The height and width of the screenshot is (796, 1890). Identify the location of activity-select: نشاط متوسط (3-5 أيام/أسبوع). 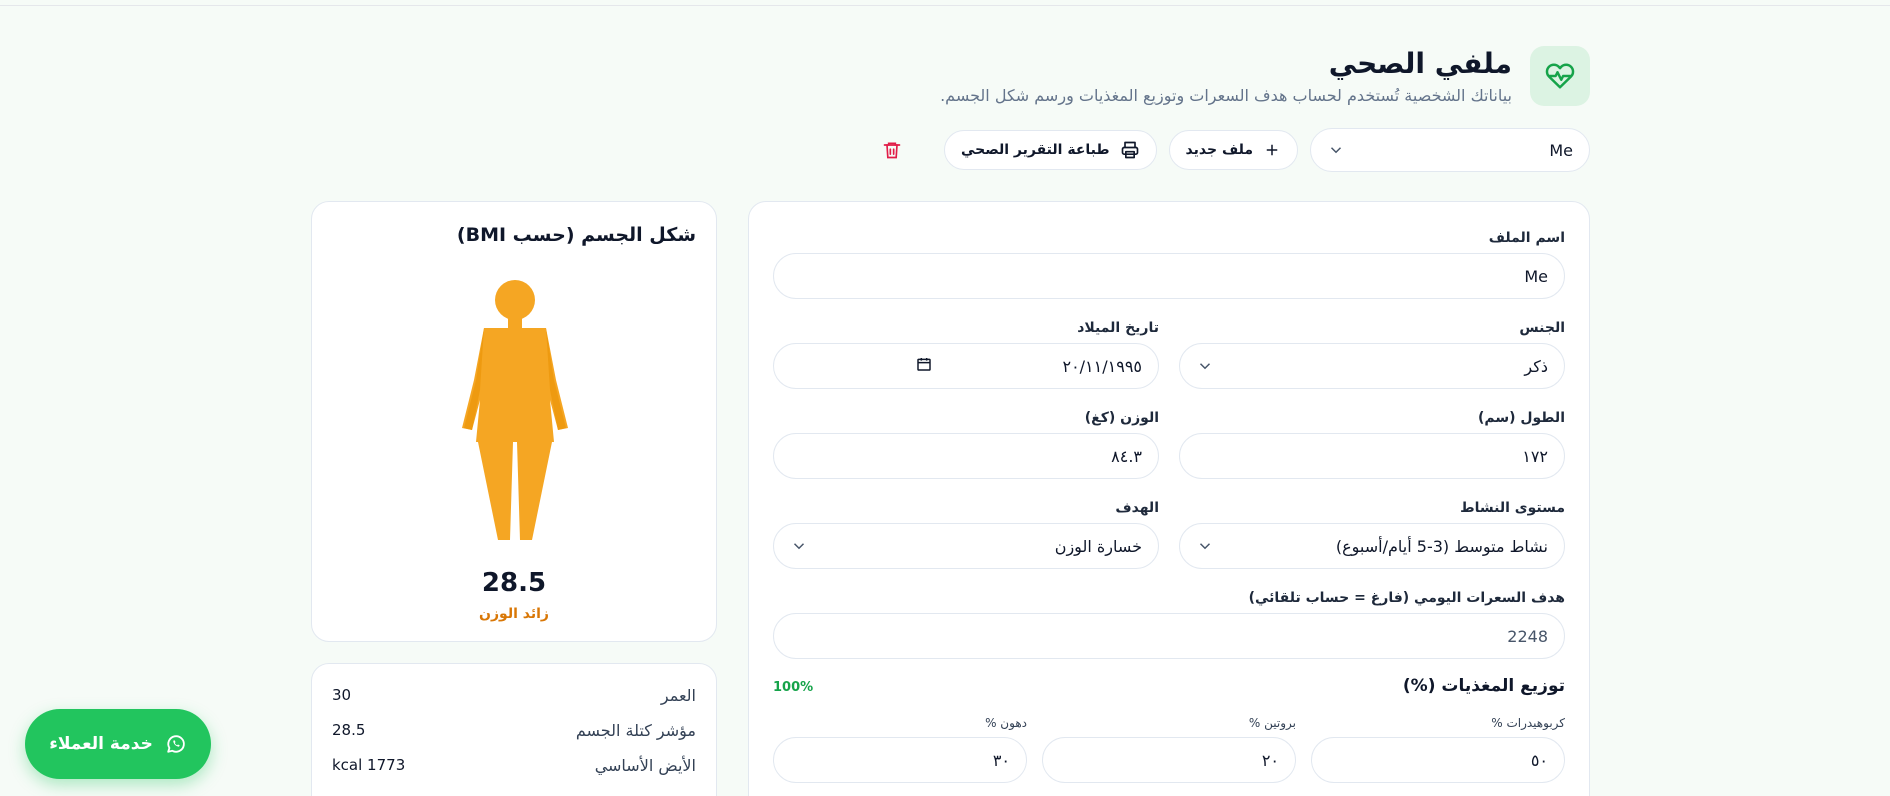
(1372, 546).